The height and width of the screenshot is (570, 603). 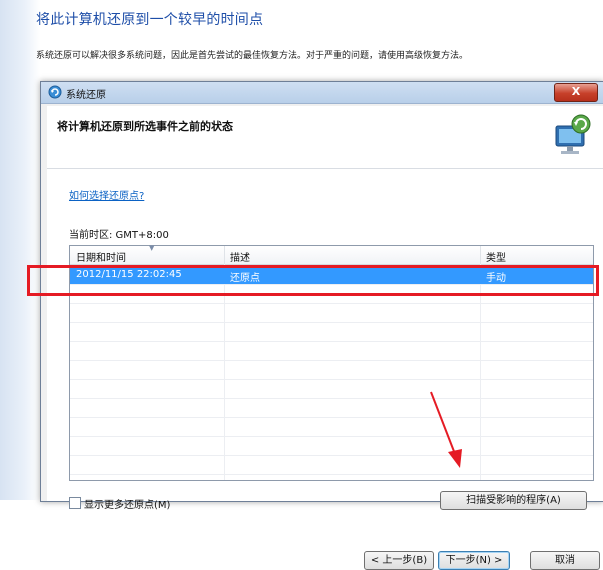 What do you see at coordinates (399, 560) in the screenshot?
I see `back-button: < 上一步(B)` at bounding box center [399, 560].